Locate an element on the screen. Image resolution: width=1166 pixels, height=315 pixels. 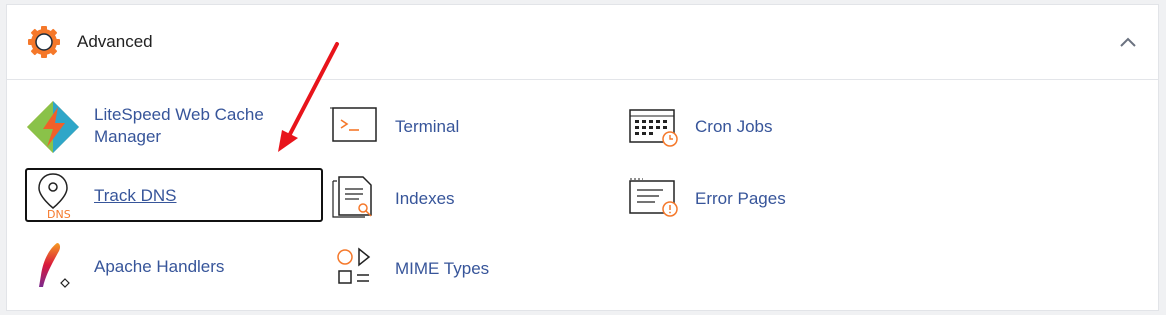
terminal-label: Terminal is located at coordinates (427, 126).